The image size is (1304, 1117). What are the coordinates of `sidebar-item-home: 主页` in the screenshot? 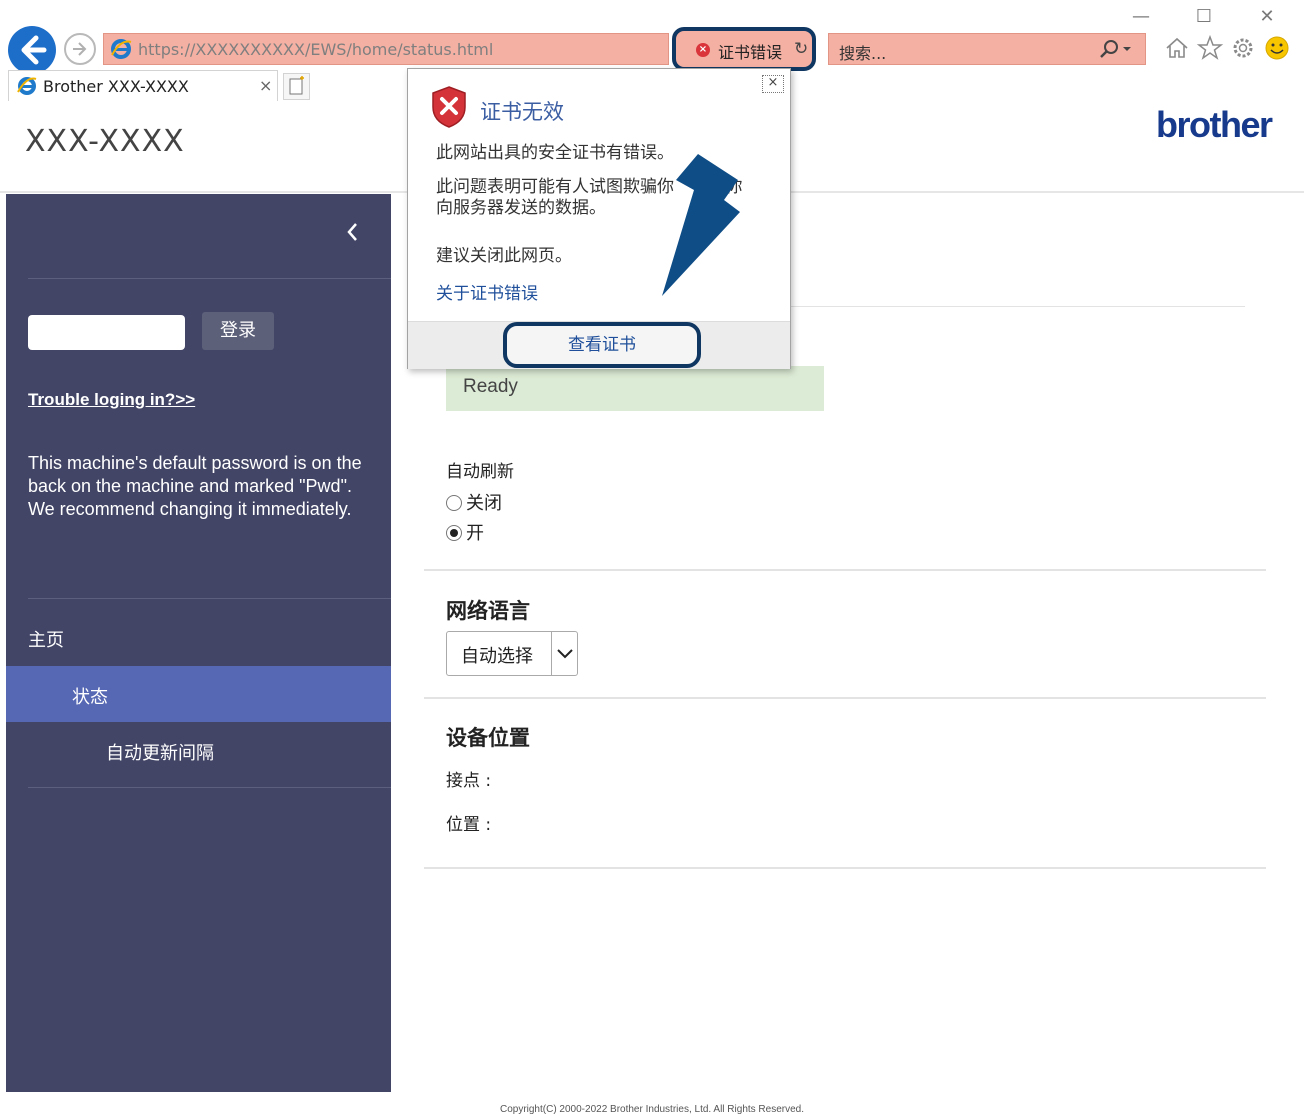 It's located at (46, 639).